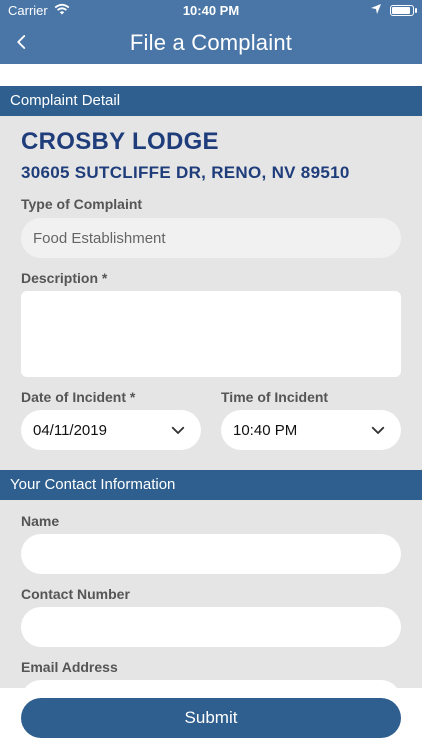 The width and height of the screenshot is (422, 750). What do you see at coordinates (211, 718) in the screenshot?
I see `submit-button: Submit` at bounding box center [211, 718].